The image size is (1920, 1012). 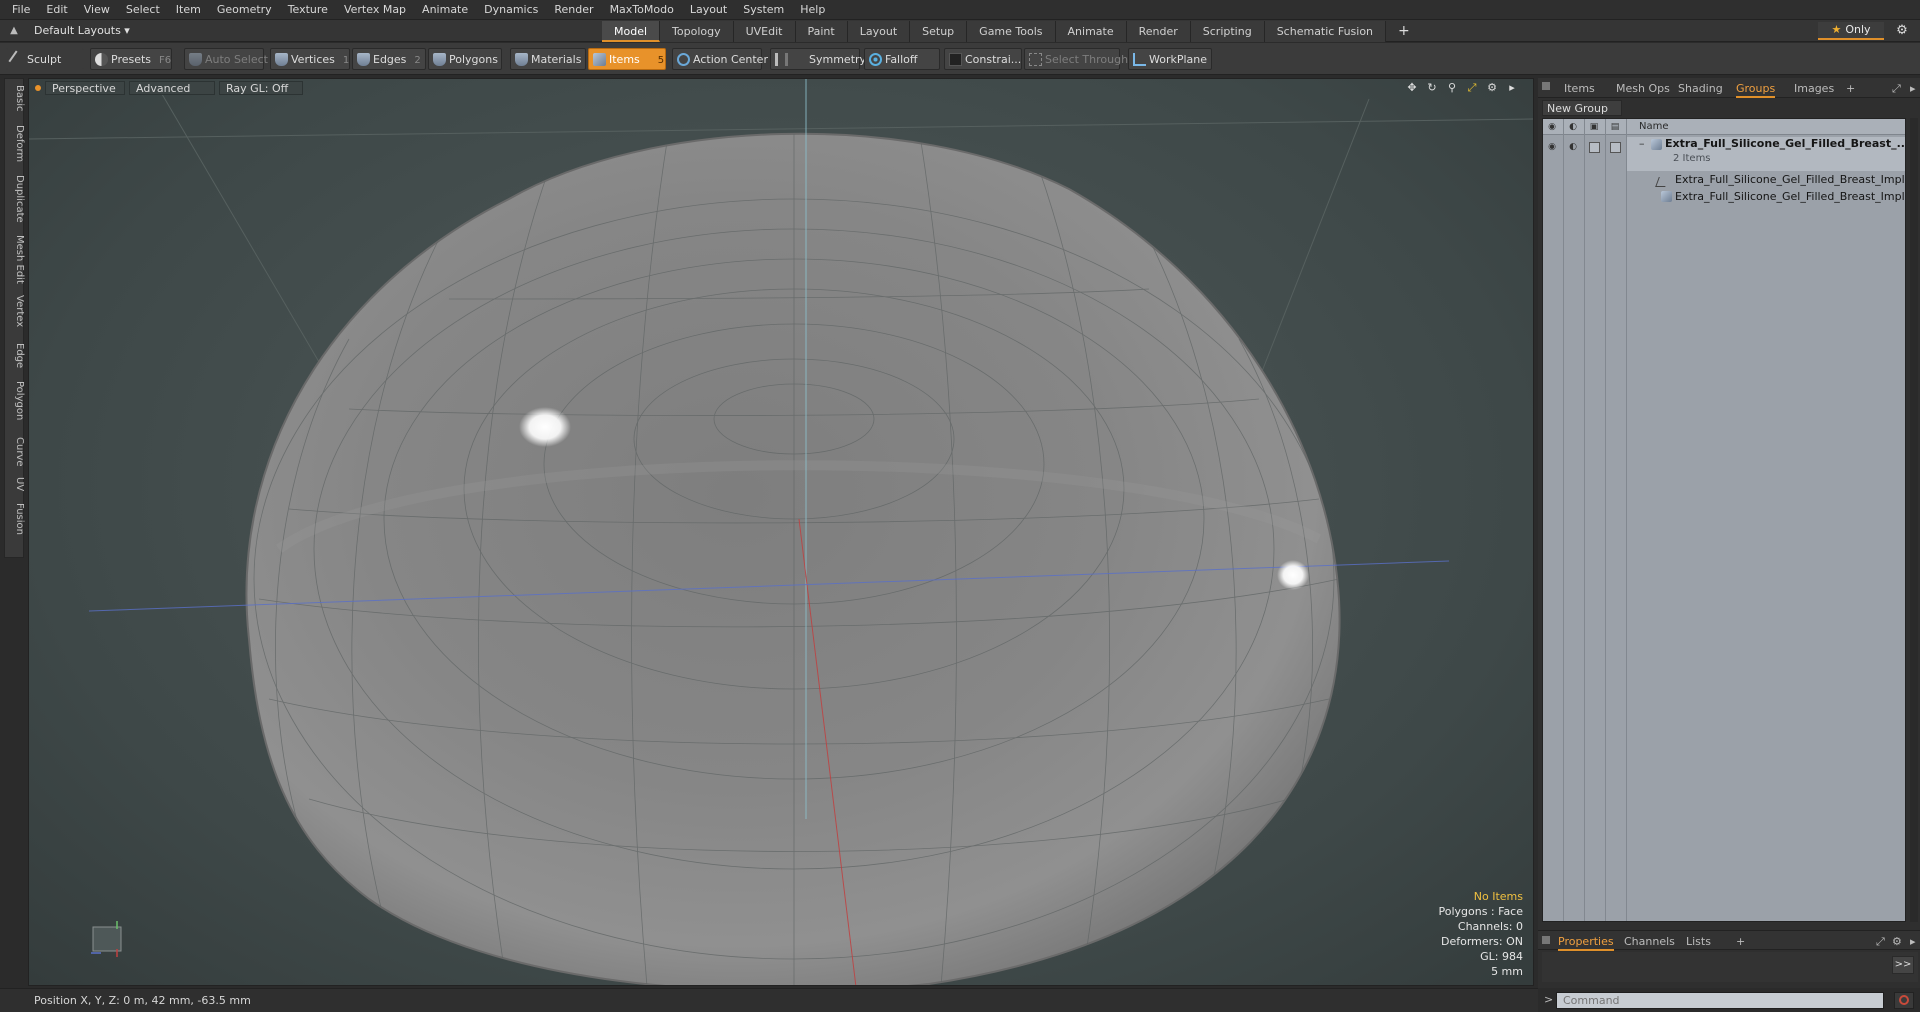 What do you see at coordinates (697, 31) in the screenshot?
I see `tab-topology: Topology` at bounding box center [697, 31].